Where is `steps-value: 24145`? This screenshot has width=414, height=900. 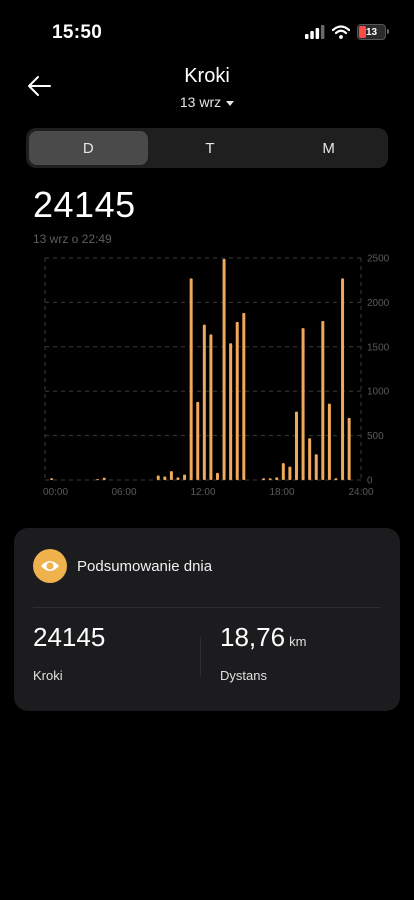 steps-value: 24145 is located at coordinates (69, 637).